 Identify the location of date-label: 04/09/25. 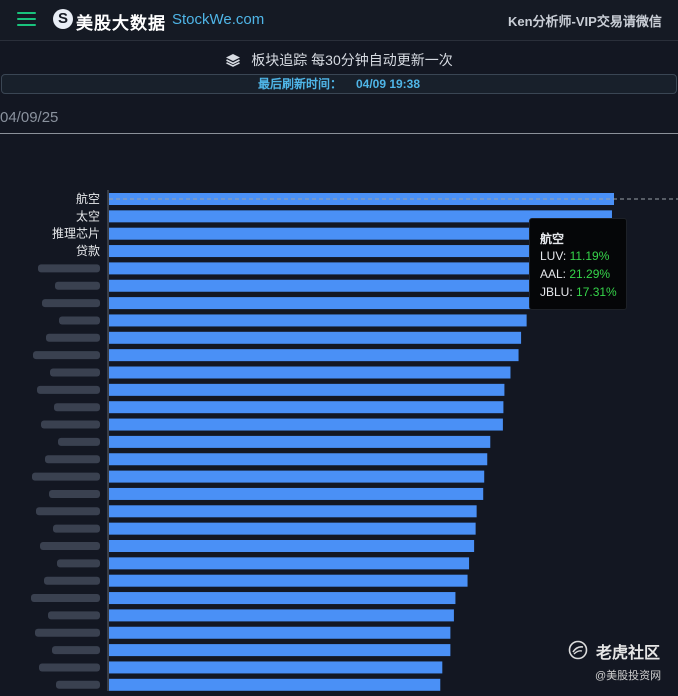
(29, 117).